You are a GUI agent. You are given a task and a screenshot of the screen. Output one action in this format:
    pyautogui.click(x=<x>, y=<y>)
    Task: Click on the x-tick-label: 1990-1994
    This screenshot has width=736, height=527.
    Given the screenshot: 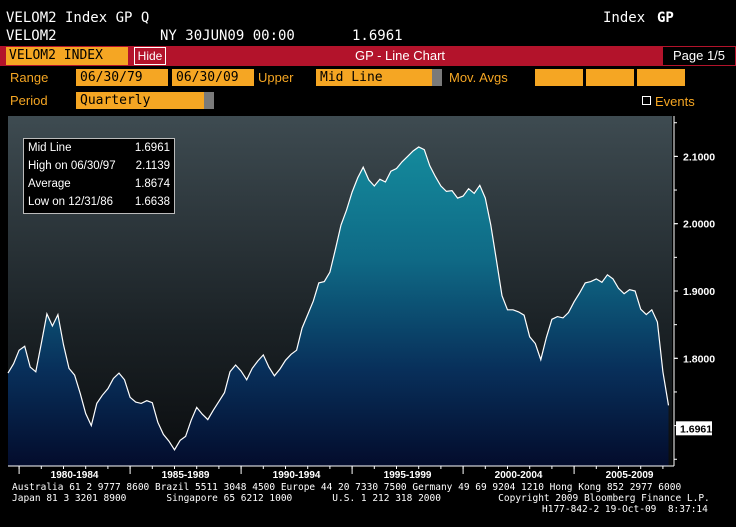 What is the action you would take?
    pyautogui.click(x=297, y=475)
    